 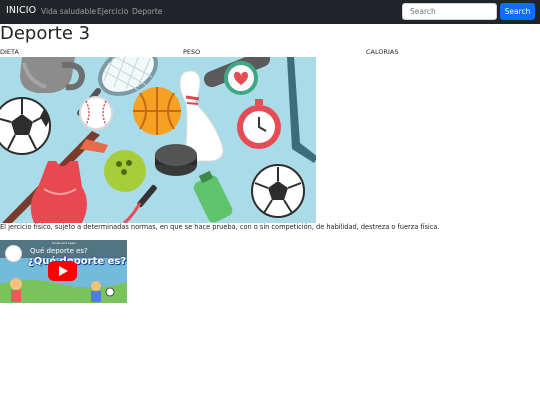 What do you see at coordinates (176, 160) in the screenshot?
I see `hockey-puck-icon` at bounding box center [176, 160].